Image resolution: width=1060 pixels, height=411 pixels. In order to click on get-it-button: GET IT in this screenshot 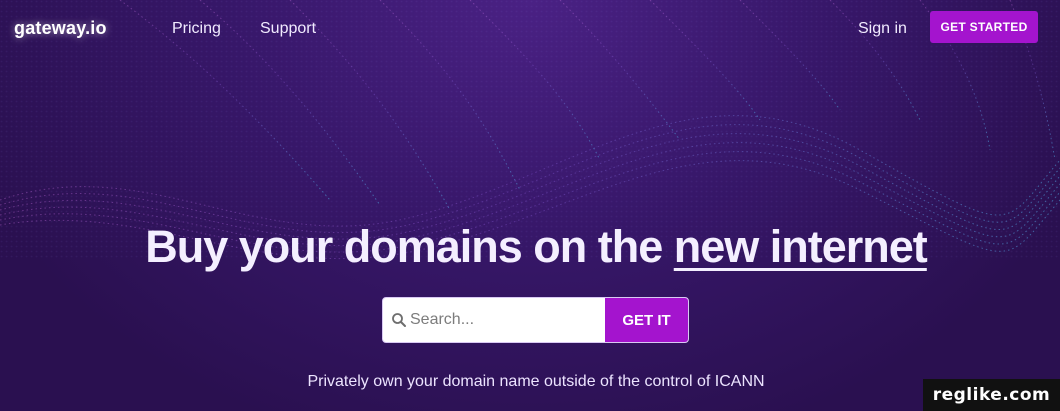, I will do `click(646, 320)`.